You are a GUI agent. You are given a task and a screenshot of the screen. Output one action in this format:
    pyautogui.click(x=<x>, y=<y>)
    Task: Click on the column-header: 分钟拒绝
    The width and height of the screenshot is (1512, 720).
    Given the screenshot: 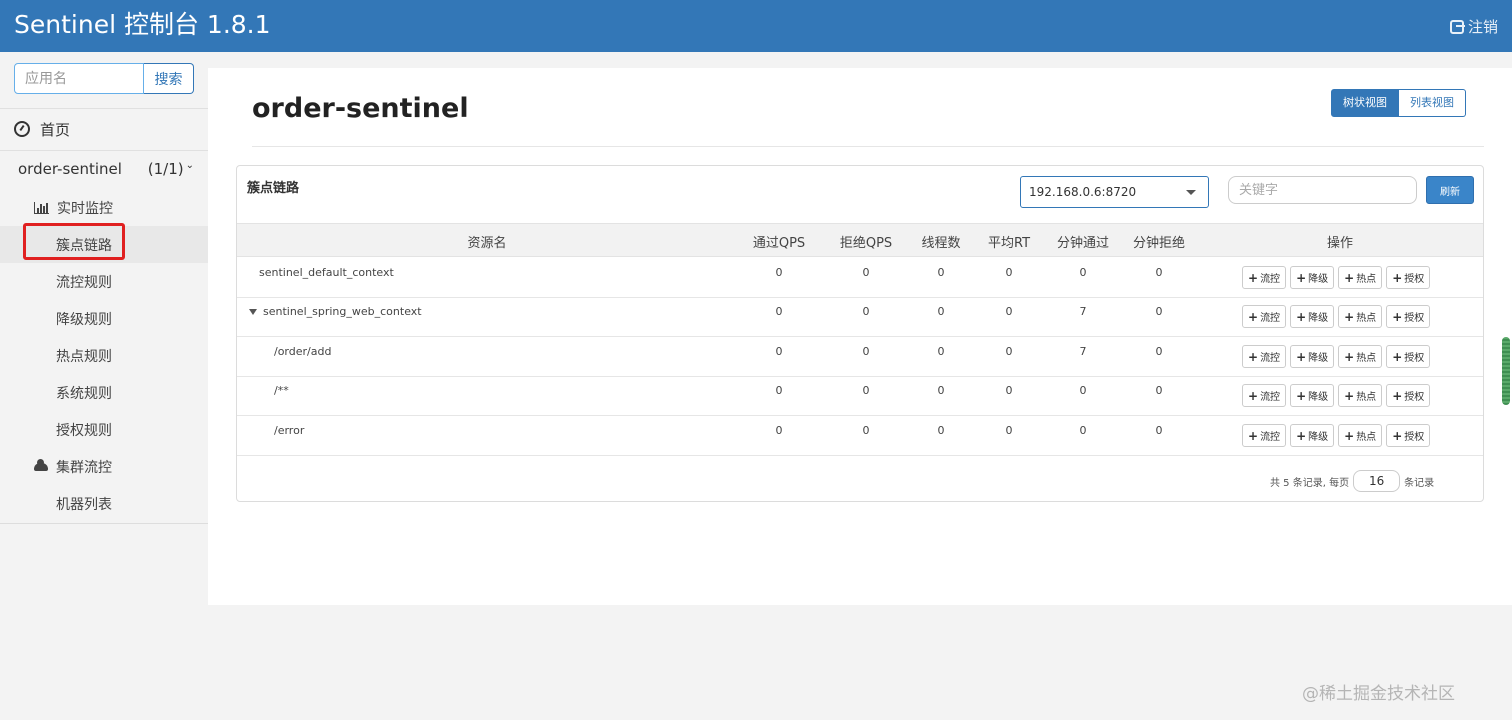 What is the action you would take?
    pyautogui.click(x=1159, y=243)
    